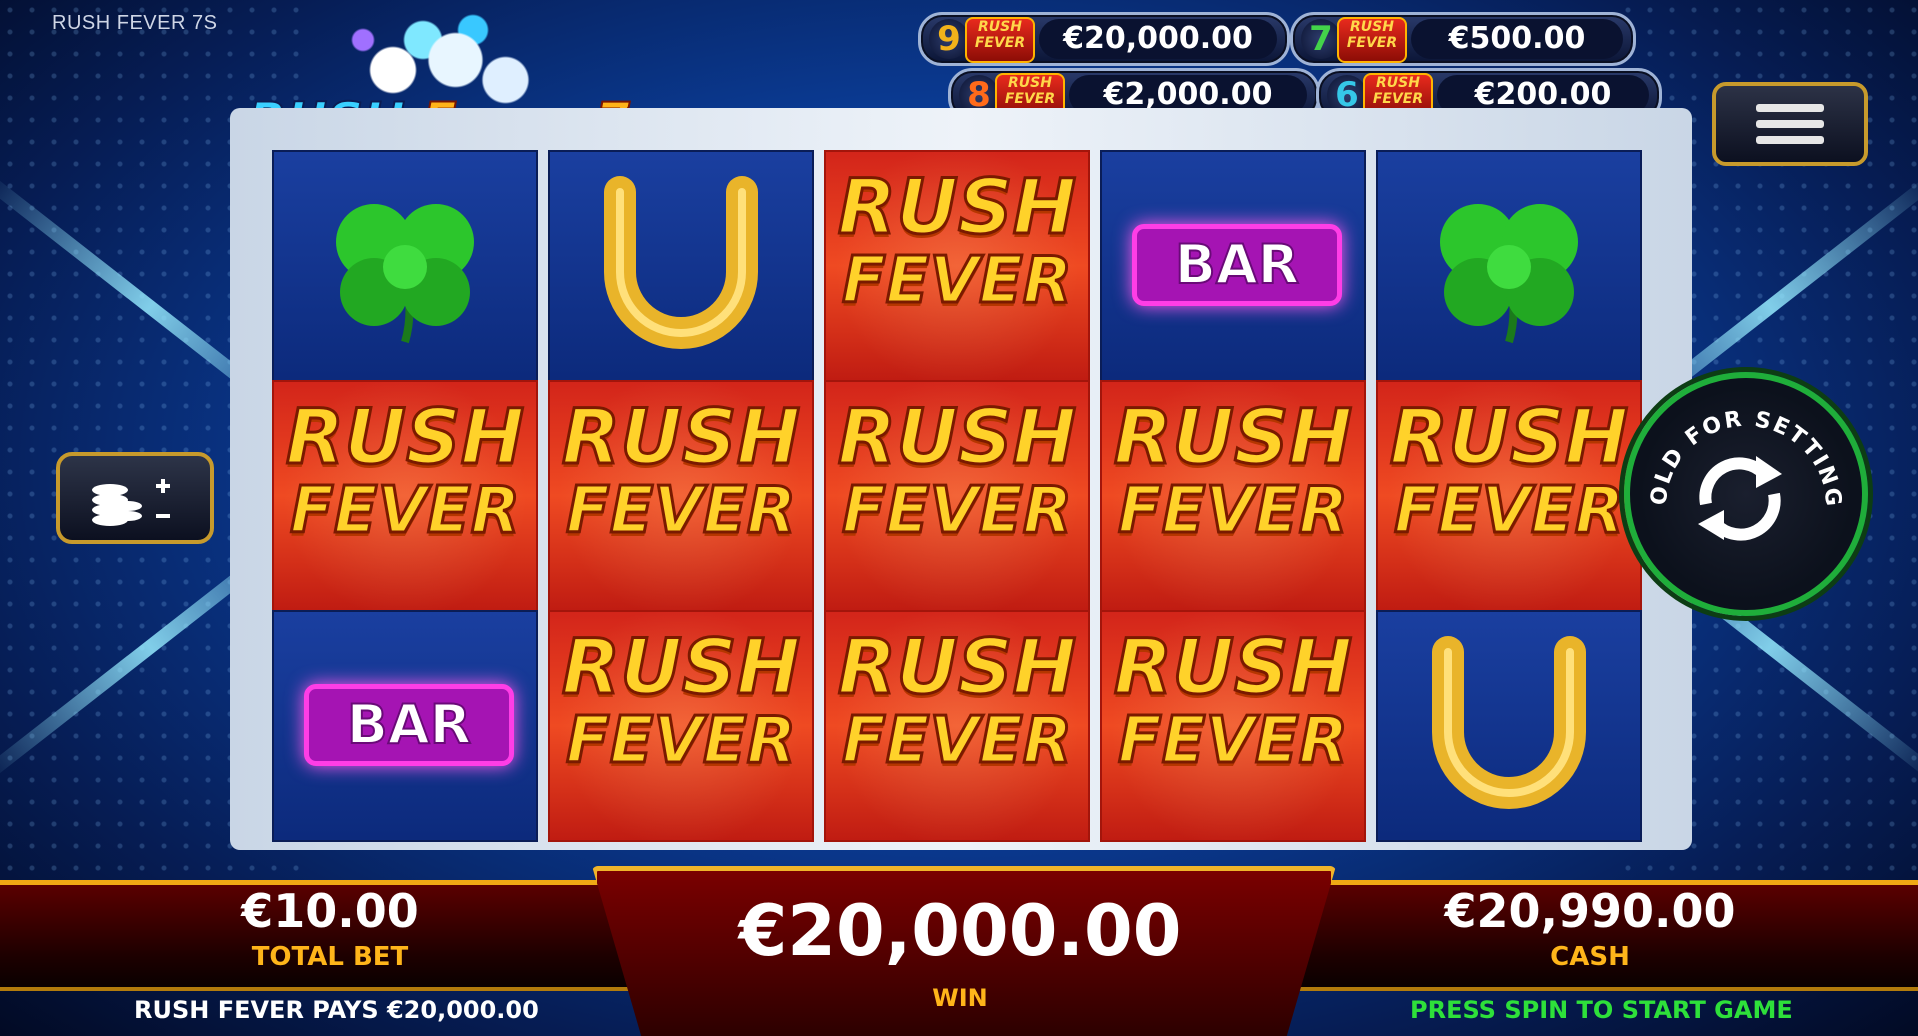  Describe the element at coordinates (1517, 39) in the screenshot. I see `prize-value: €500.00` at that location.